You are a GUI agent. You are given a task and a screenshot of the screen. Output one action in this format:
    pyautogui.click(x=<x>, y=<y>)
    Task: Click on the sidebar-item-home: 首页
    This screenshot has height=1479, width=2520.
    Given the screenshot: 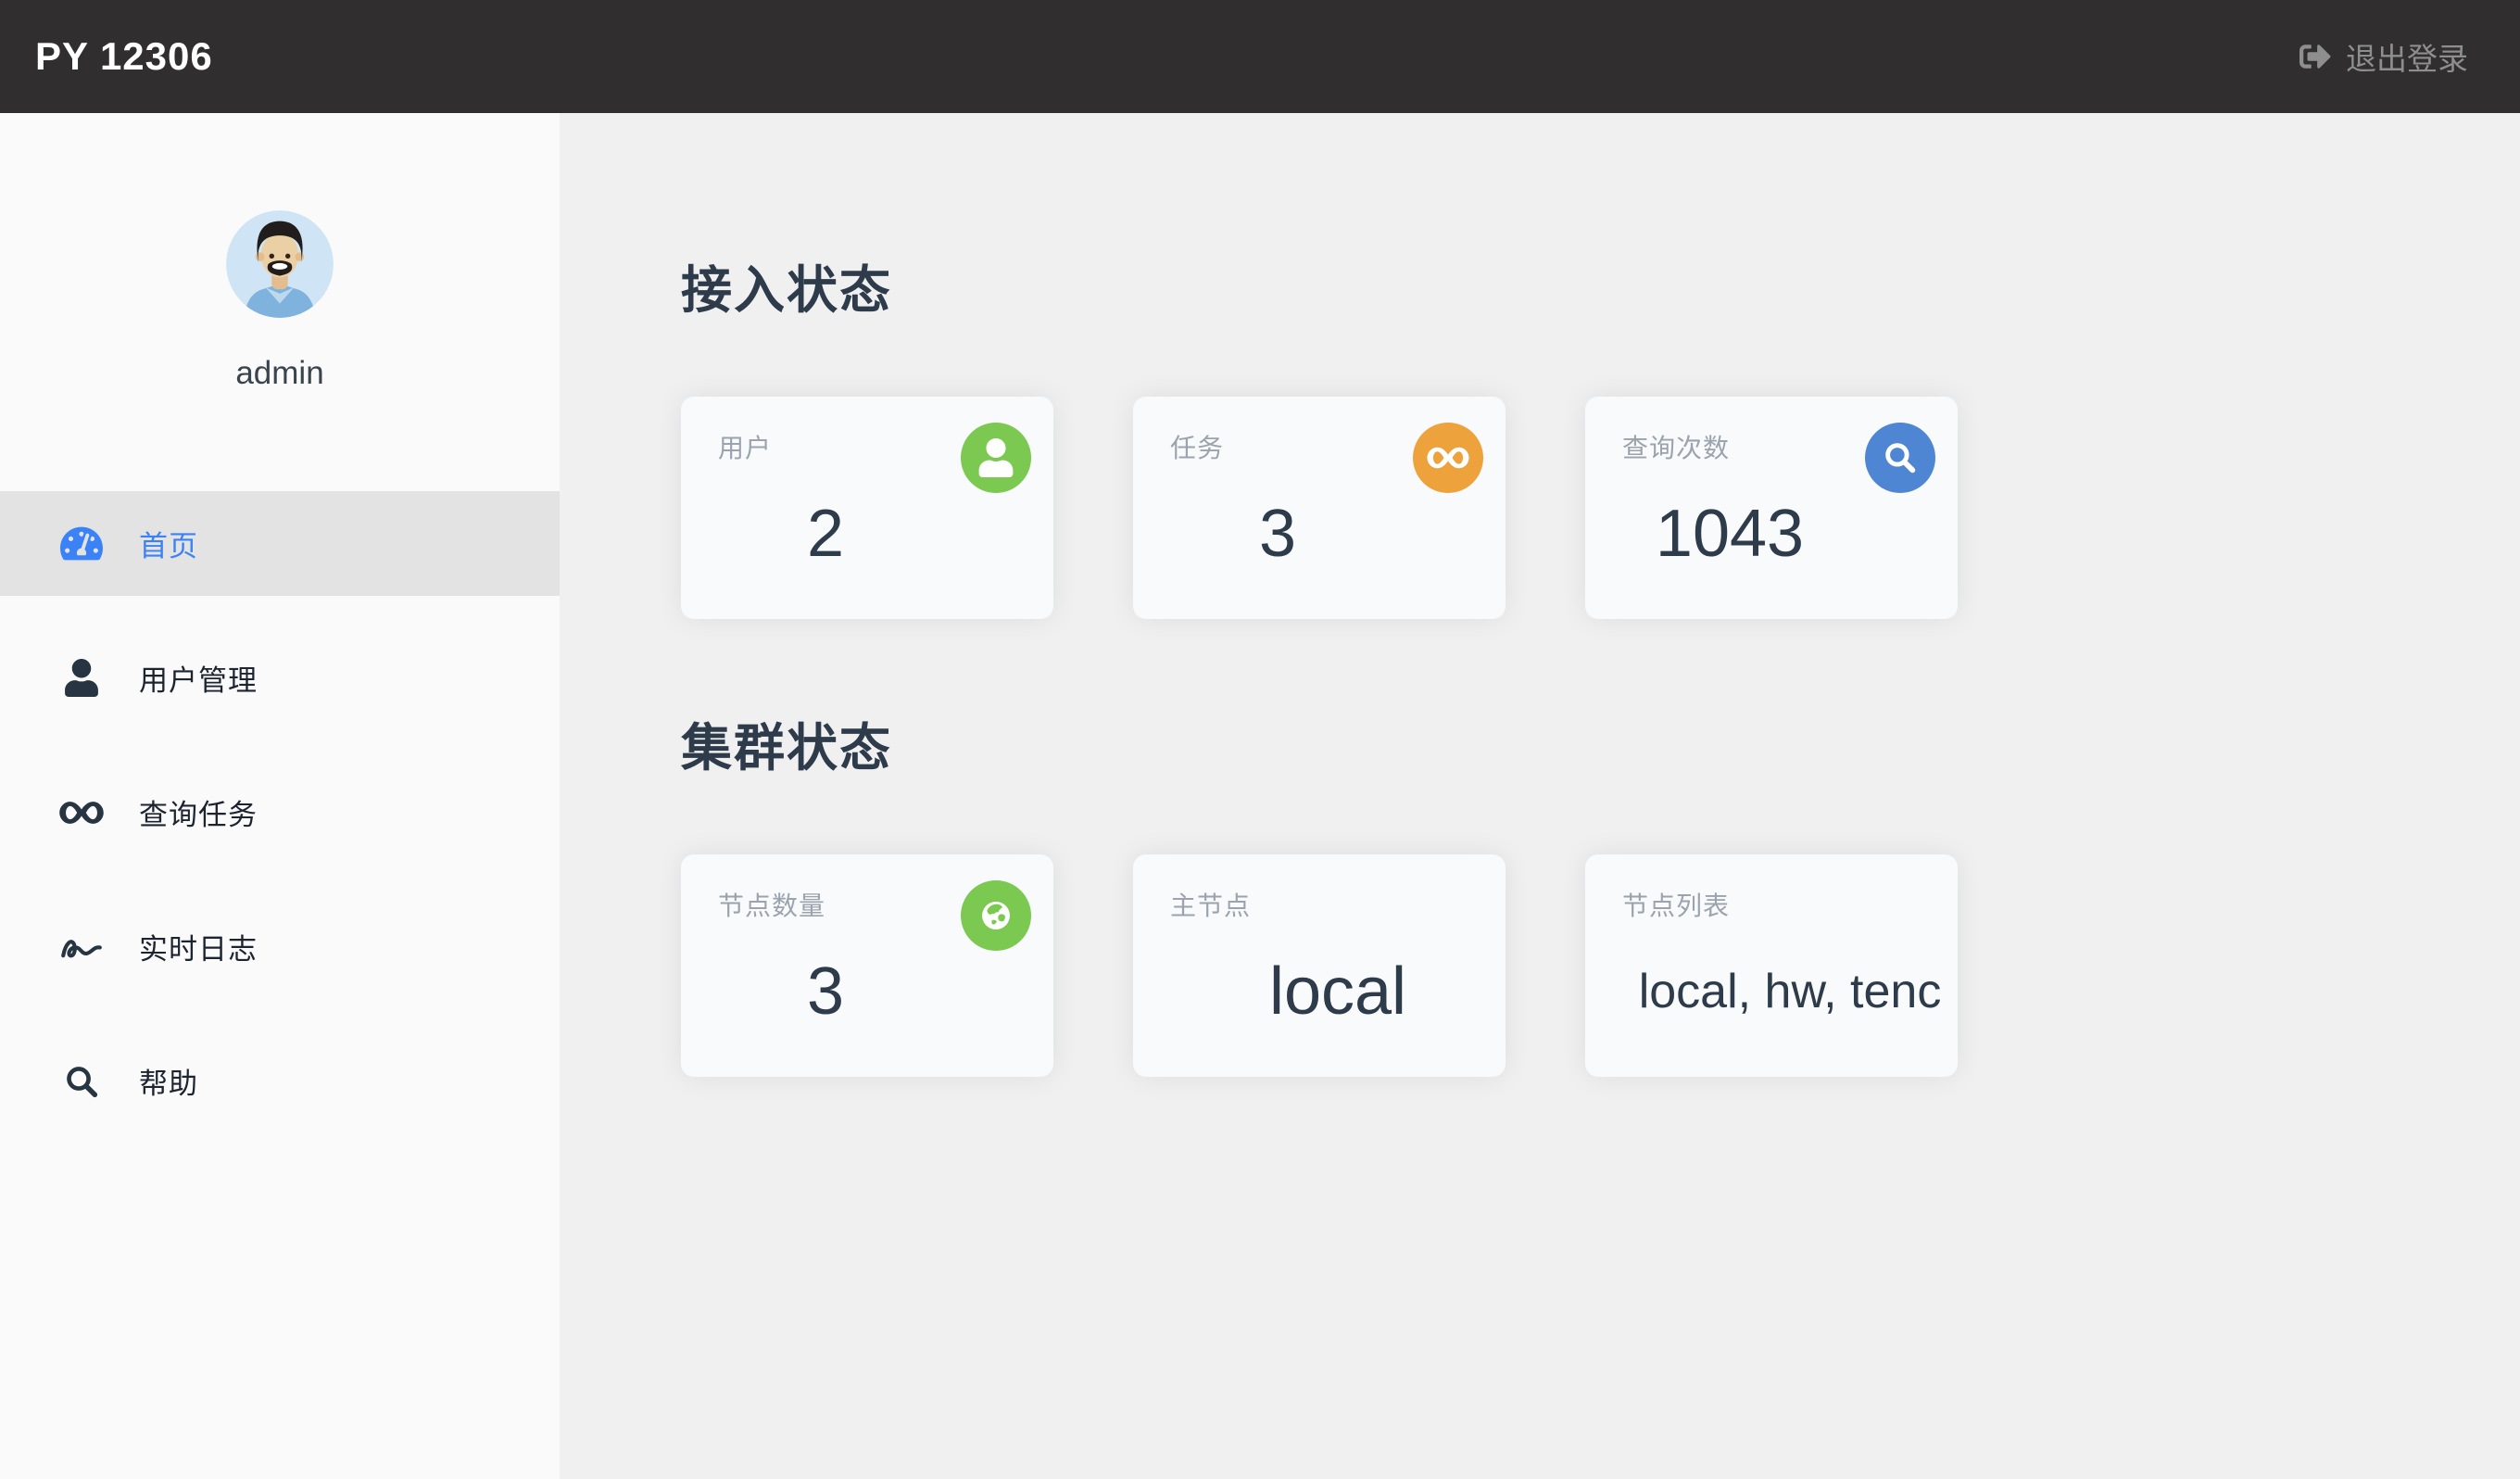 What is the action you would take?
    pyautogui.click(x=280, y=543)
    